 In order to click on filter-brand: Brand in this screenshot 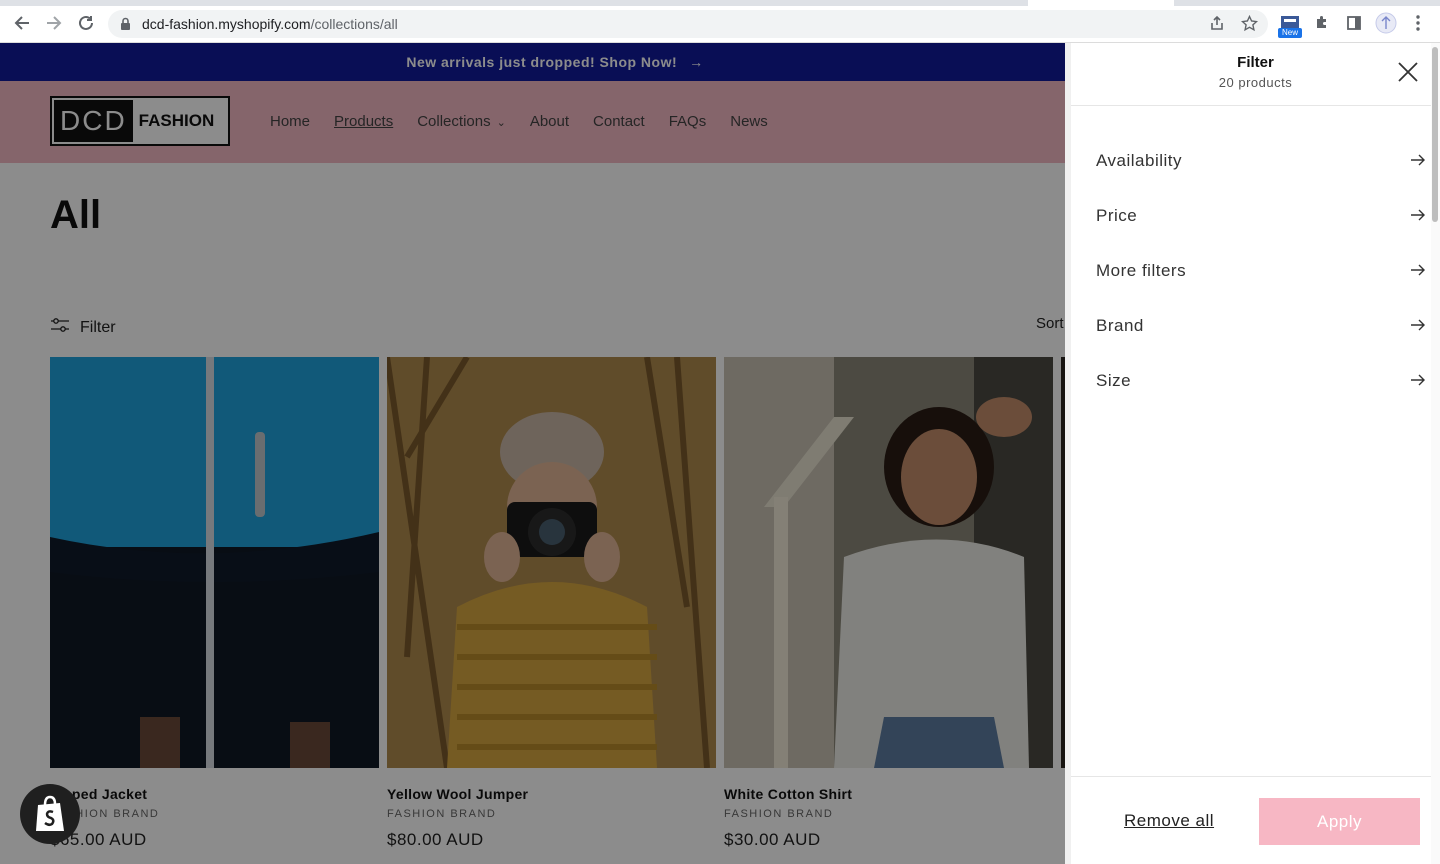, I will do `click(1261, 325)`.